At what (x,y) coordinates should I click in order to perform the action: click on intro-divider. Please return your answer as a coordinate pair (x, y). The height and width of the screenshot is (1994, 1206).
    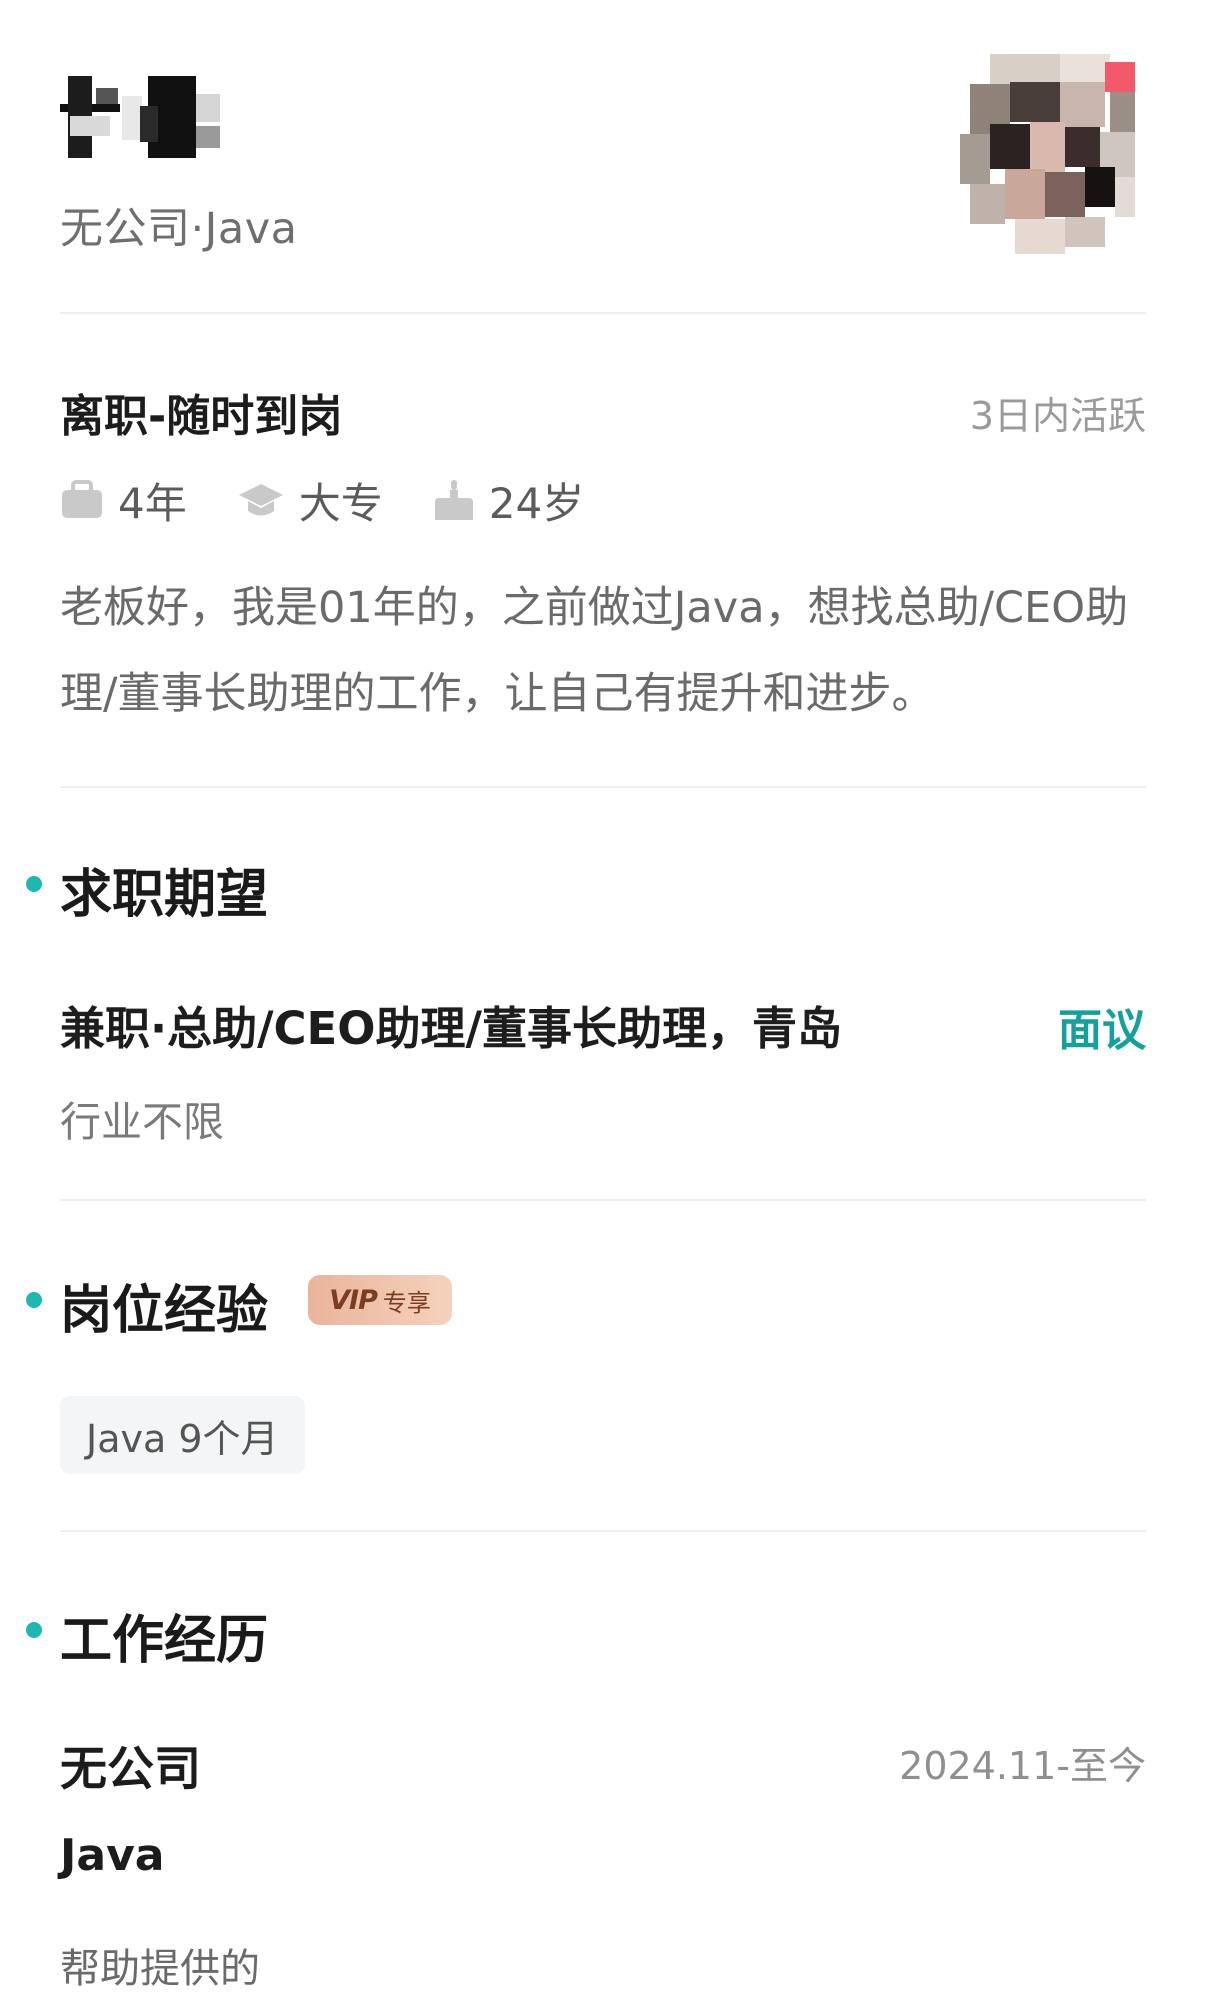
    Looking at the image, I should click on (603, 787).